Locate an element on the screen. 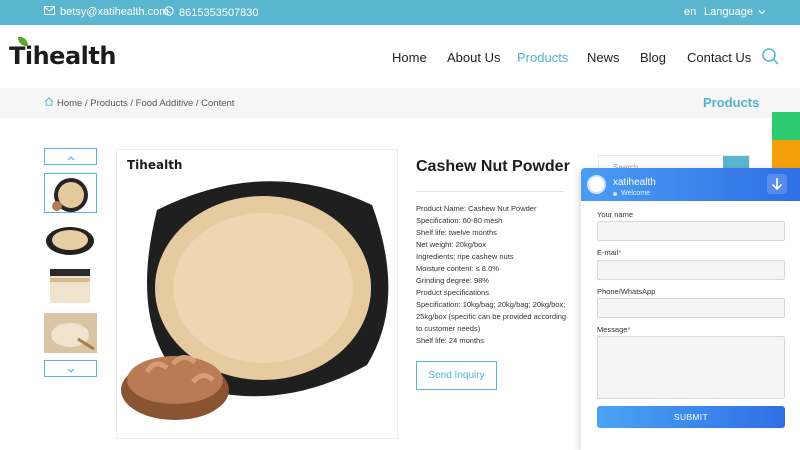 The height and width of the screenshot is (450, 800). name-field is located at coordinates (691, 231).